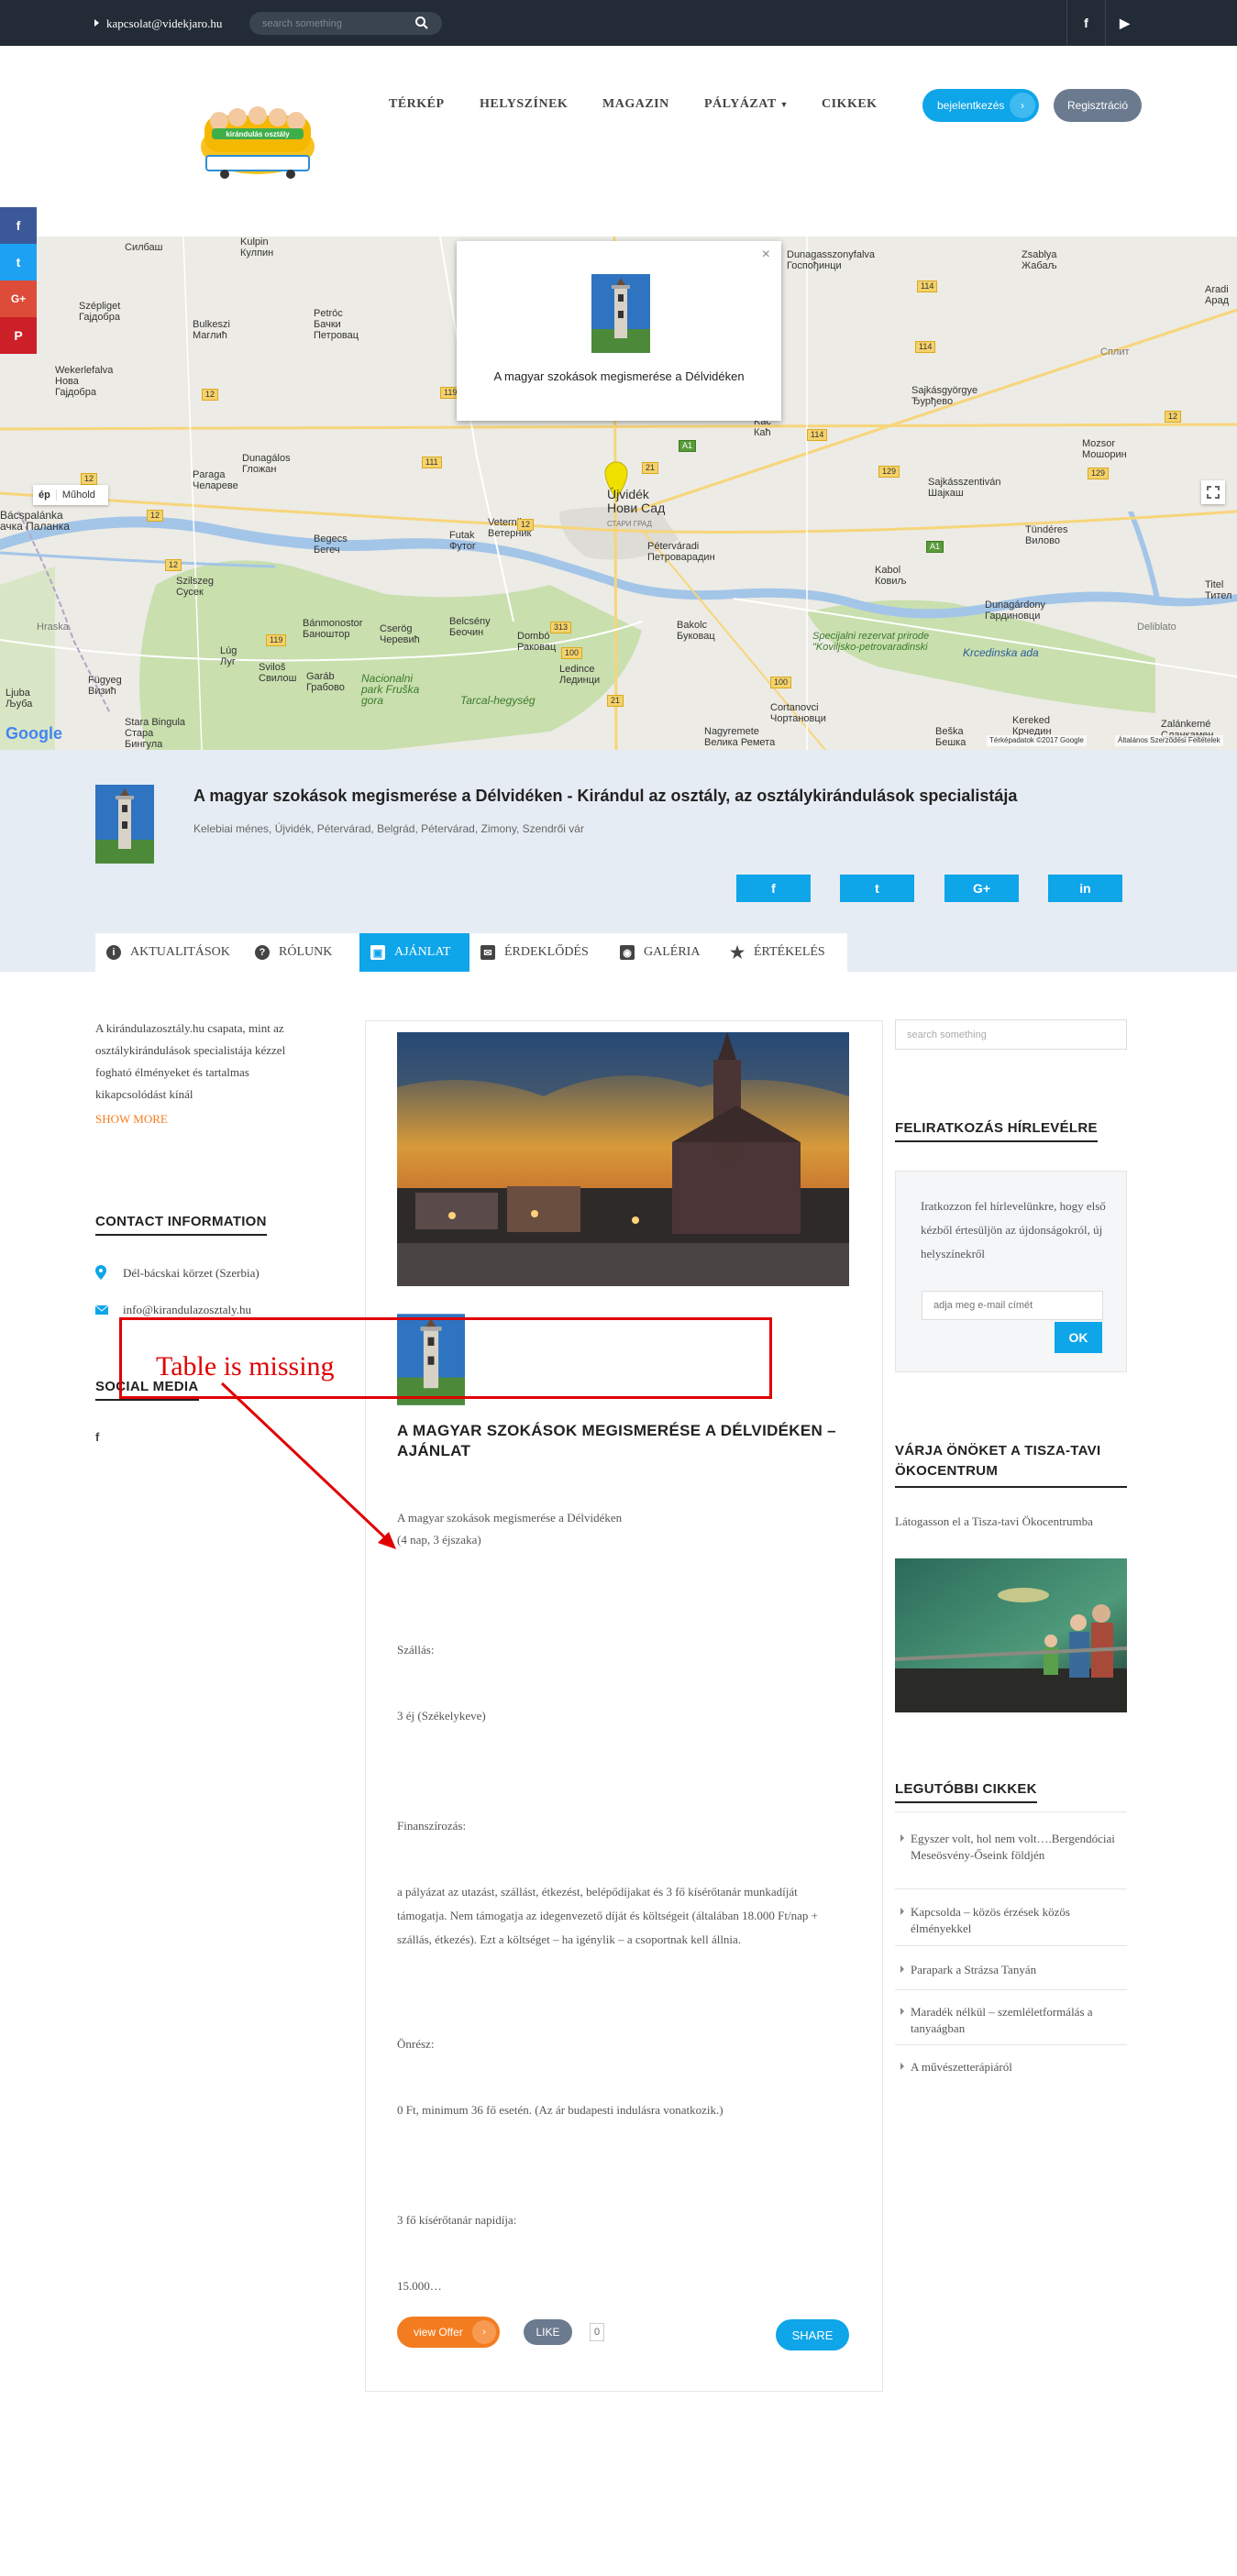 This screenshot has height=2576, width=1237. Describe the element at coordinates (891, 576) in the screenshot. I see `place-label: Kabol Ковиљ` at that location.